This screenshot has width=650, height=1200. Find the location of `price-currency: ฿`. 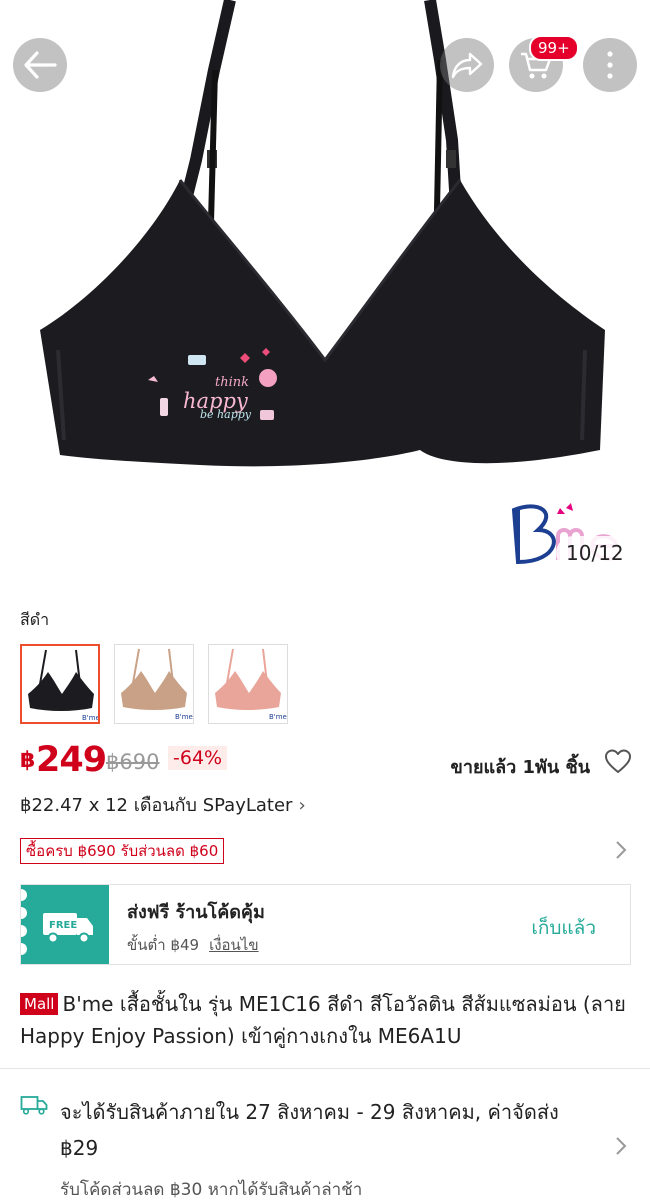

price-currency: ฿ is located at coordinates (28, 760).